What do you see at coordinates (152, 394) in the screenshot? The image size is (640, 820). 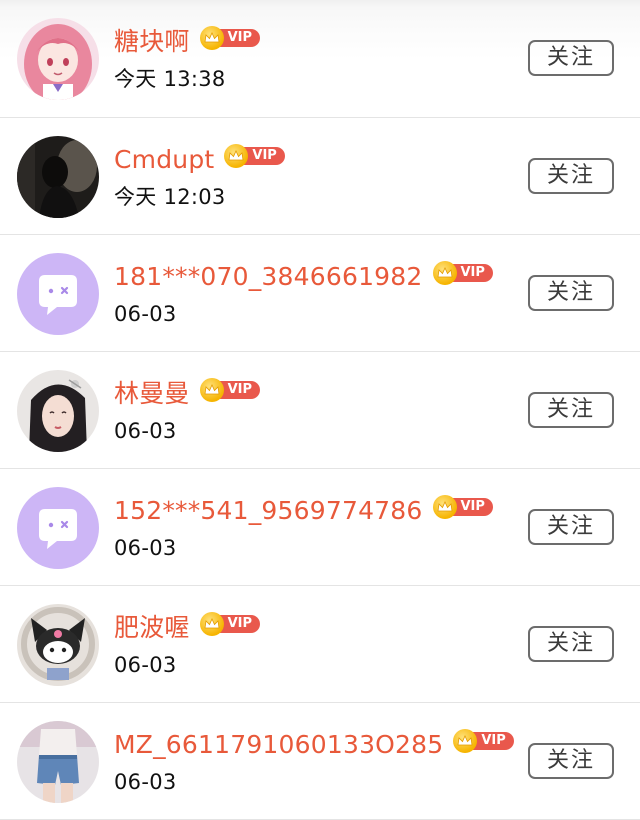 I see `user-name: 林曼曼` at bounding box center [152, 394].